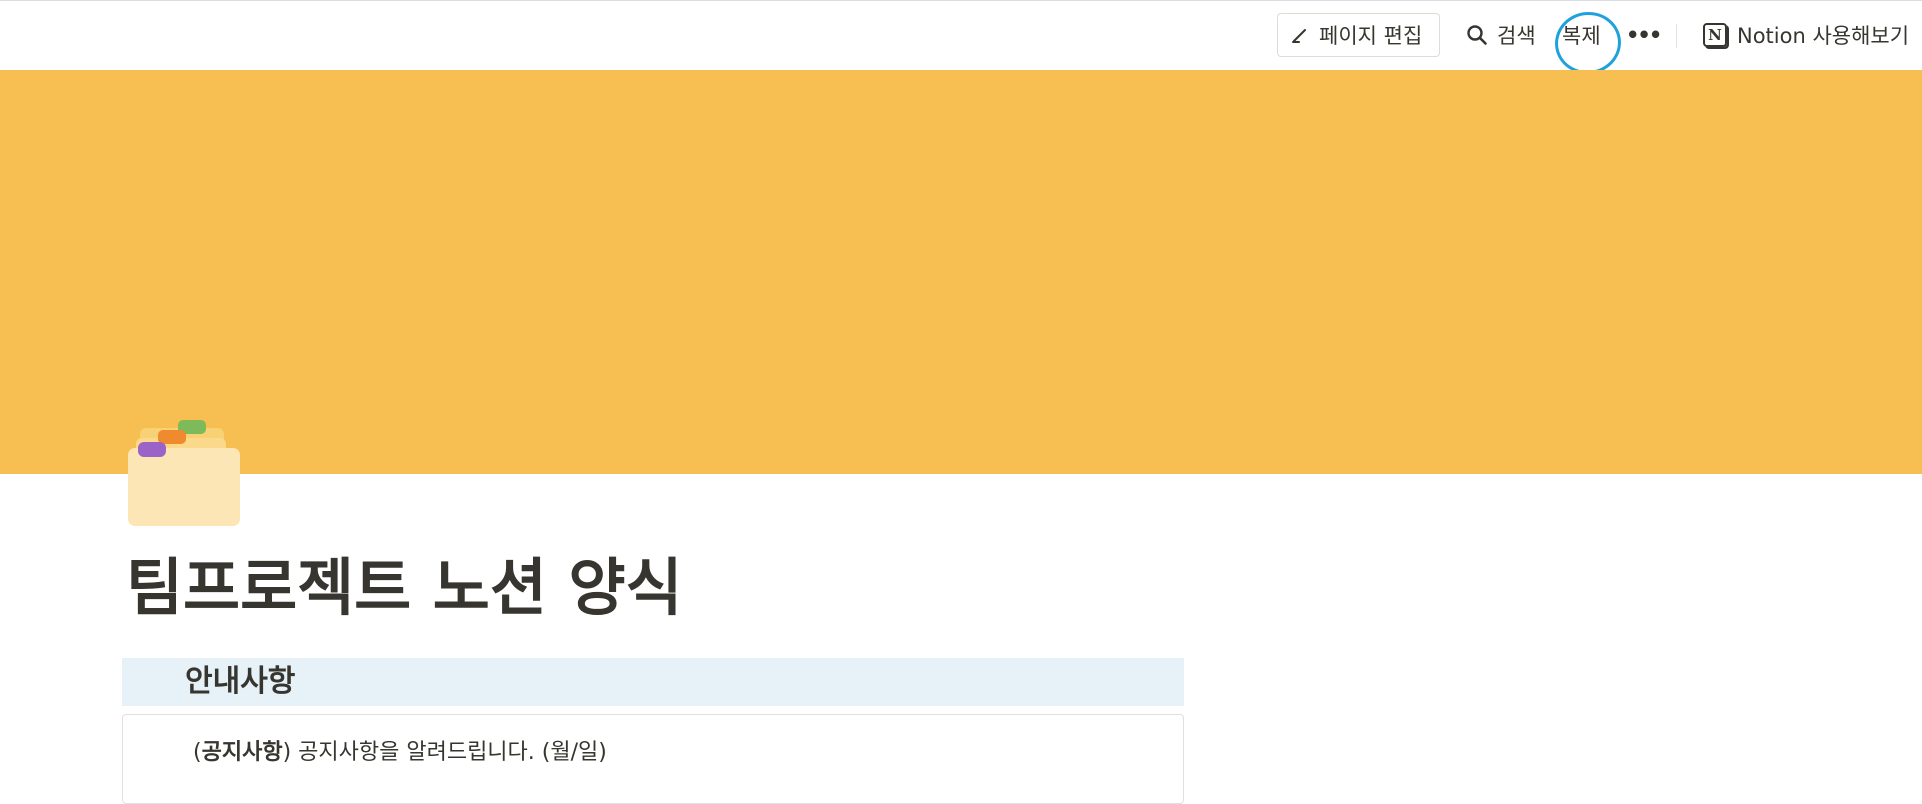  Describe the element at coordinates (184, 473) in the screenshot. I see `card-index-dividers-icon` at that location.